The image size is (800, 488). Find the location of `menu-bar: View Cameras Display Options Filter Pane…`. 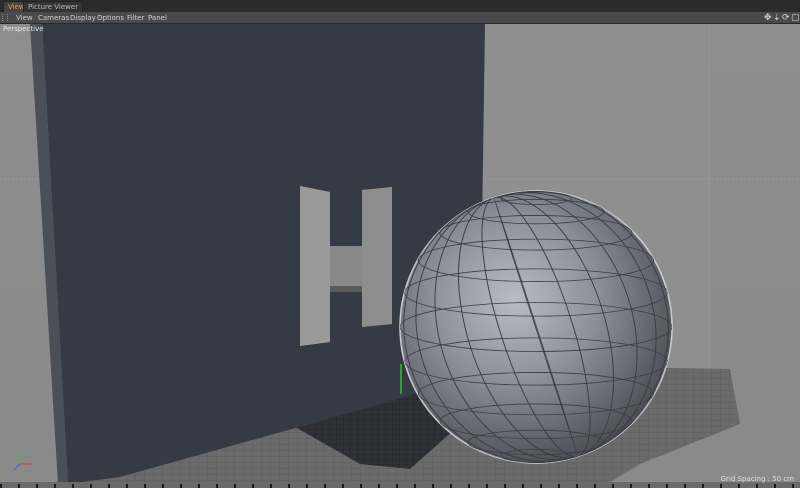

menu-bar: View Cameras Display Options Filter Pane… is located at coordinates (400, 18).